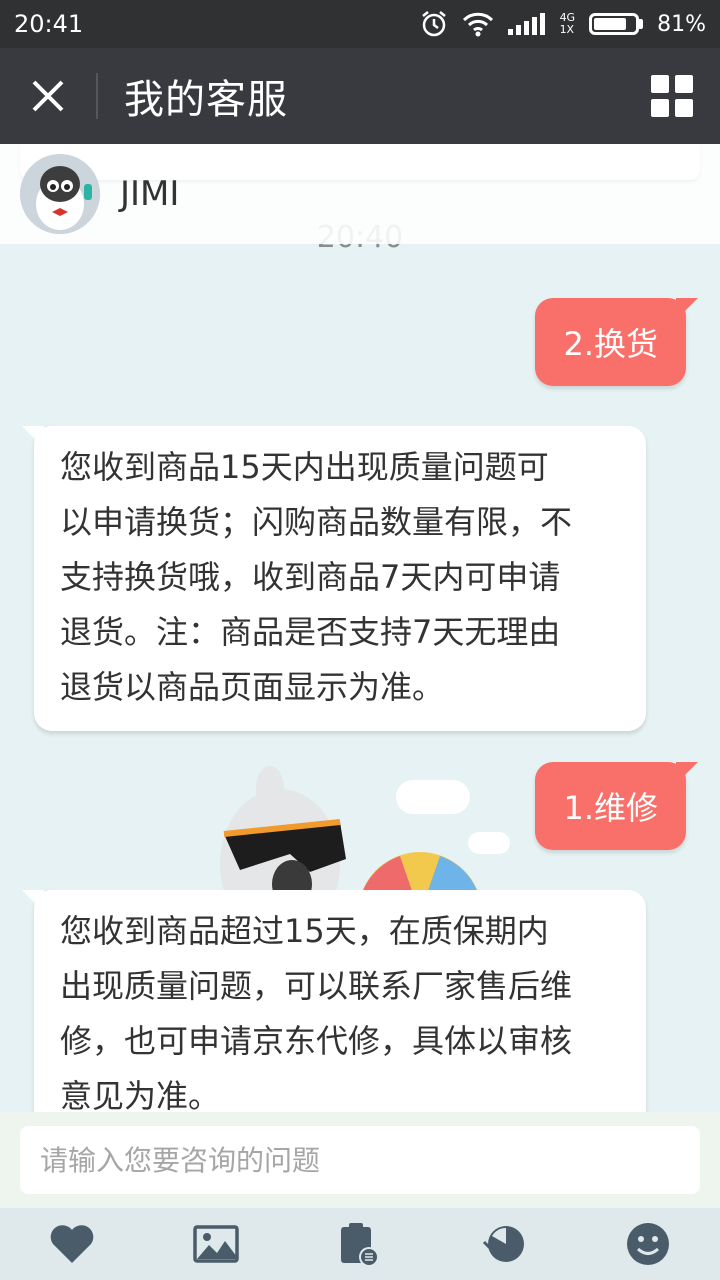 The image size is (720, 1280). What do you see at coordinates (526, 24) in the screenshot?
I see `signal-icon` at bounding box center [526, 24].